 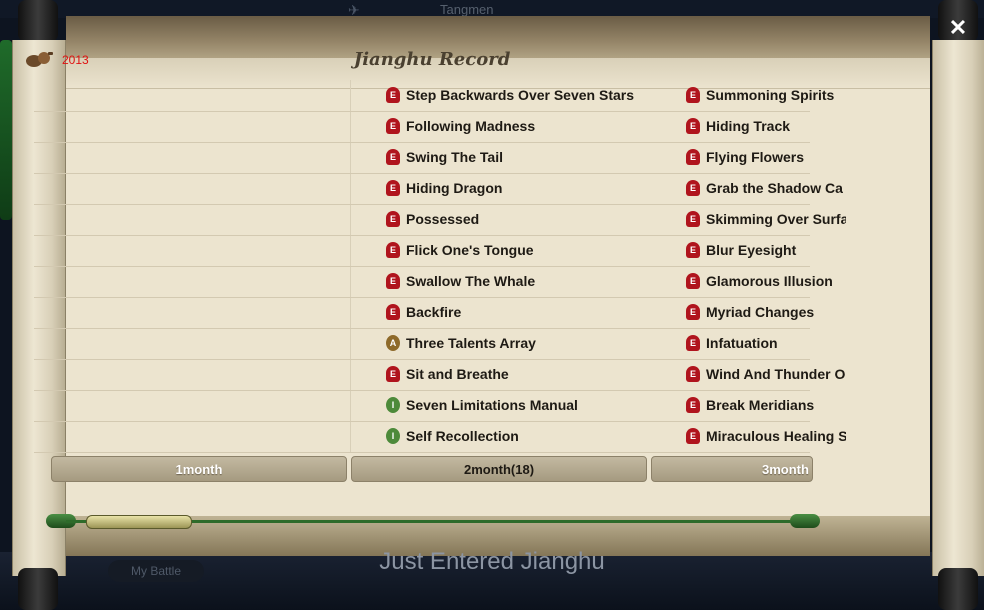 I want to click on skill-item: I Self Recollection, so click(x=526, y=436).